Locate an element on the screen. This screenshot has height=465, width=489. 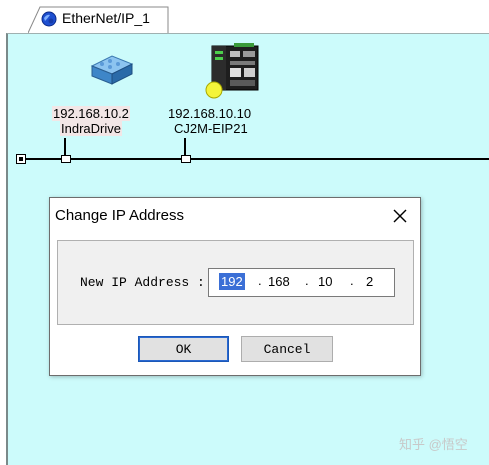
ip-octet-1: 192 is located at coordinates (232, 281).